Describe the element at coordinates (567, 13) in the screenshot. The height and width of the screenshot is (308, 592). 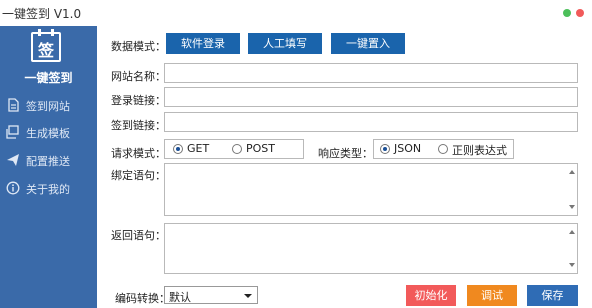
I see `minimize-button` at that location.